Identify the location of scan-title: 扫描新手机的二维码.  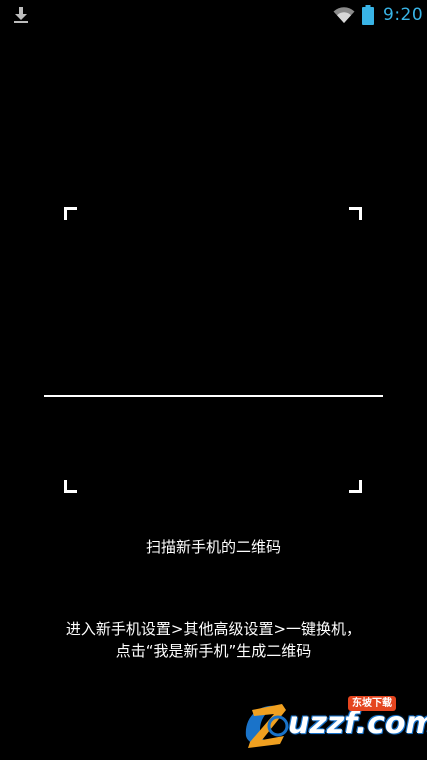
(213, 547).